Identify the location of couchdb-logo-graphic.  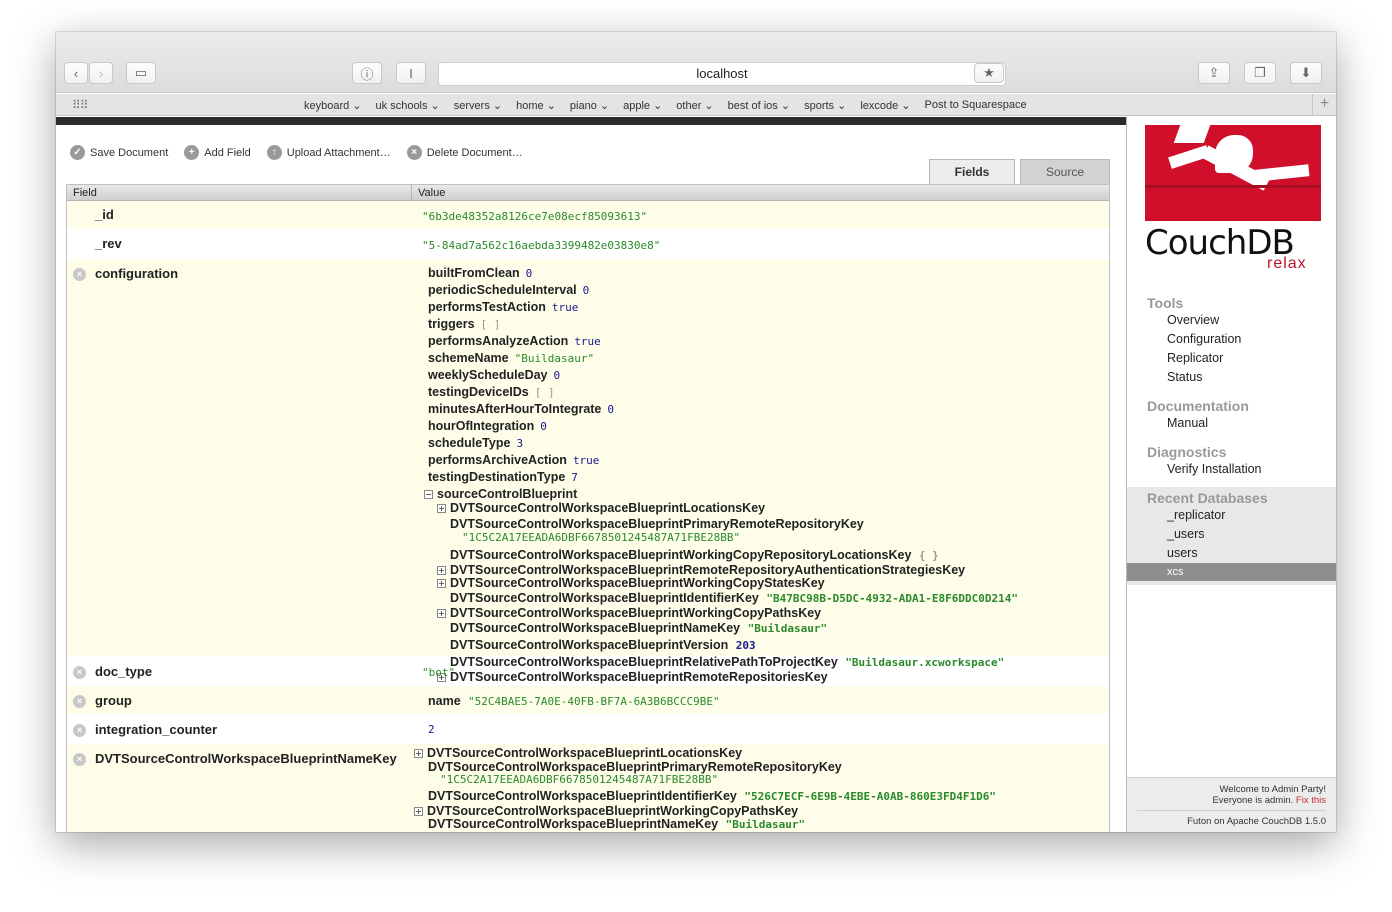
(1233, 173).